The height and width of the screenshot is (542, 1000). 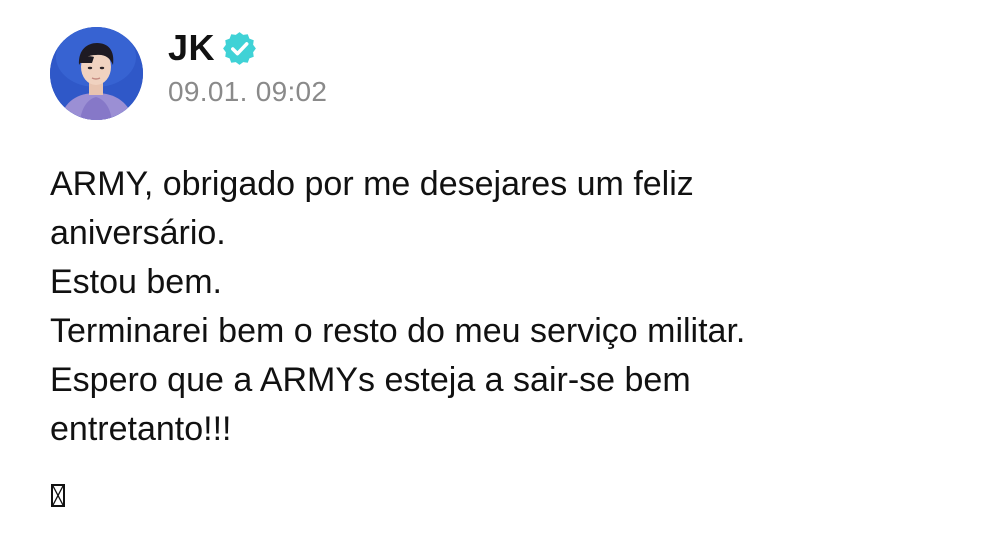 I want to click on author-header: JK, so click(x=212, y=48).